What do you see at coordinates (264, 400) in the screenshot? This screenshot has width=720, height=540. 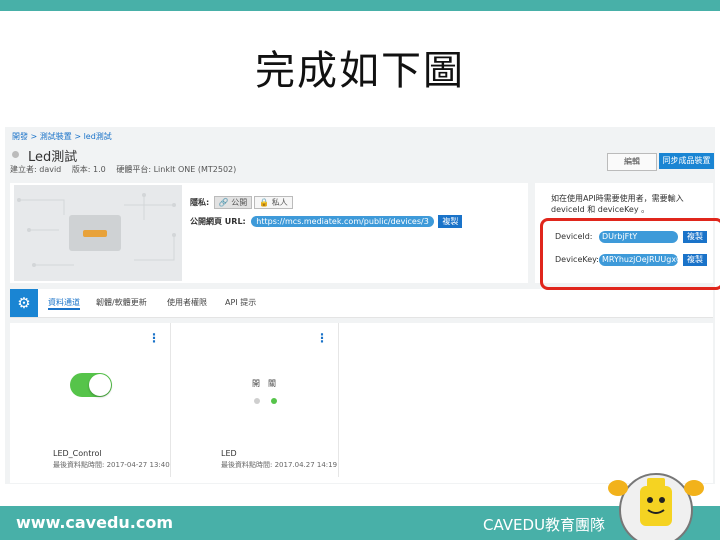 I see `channel-card-led: ⋮ 開 關 LED 最後資料點時間: 2017.04.27 14:19` at bounding box center [264, 400].